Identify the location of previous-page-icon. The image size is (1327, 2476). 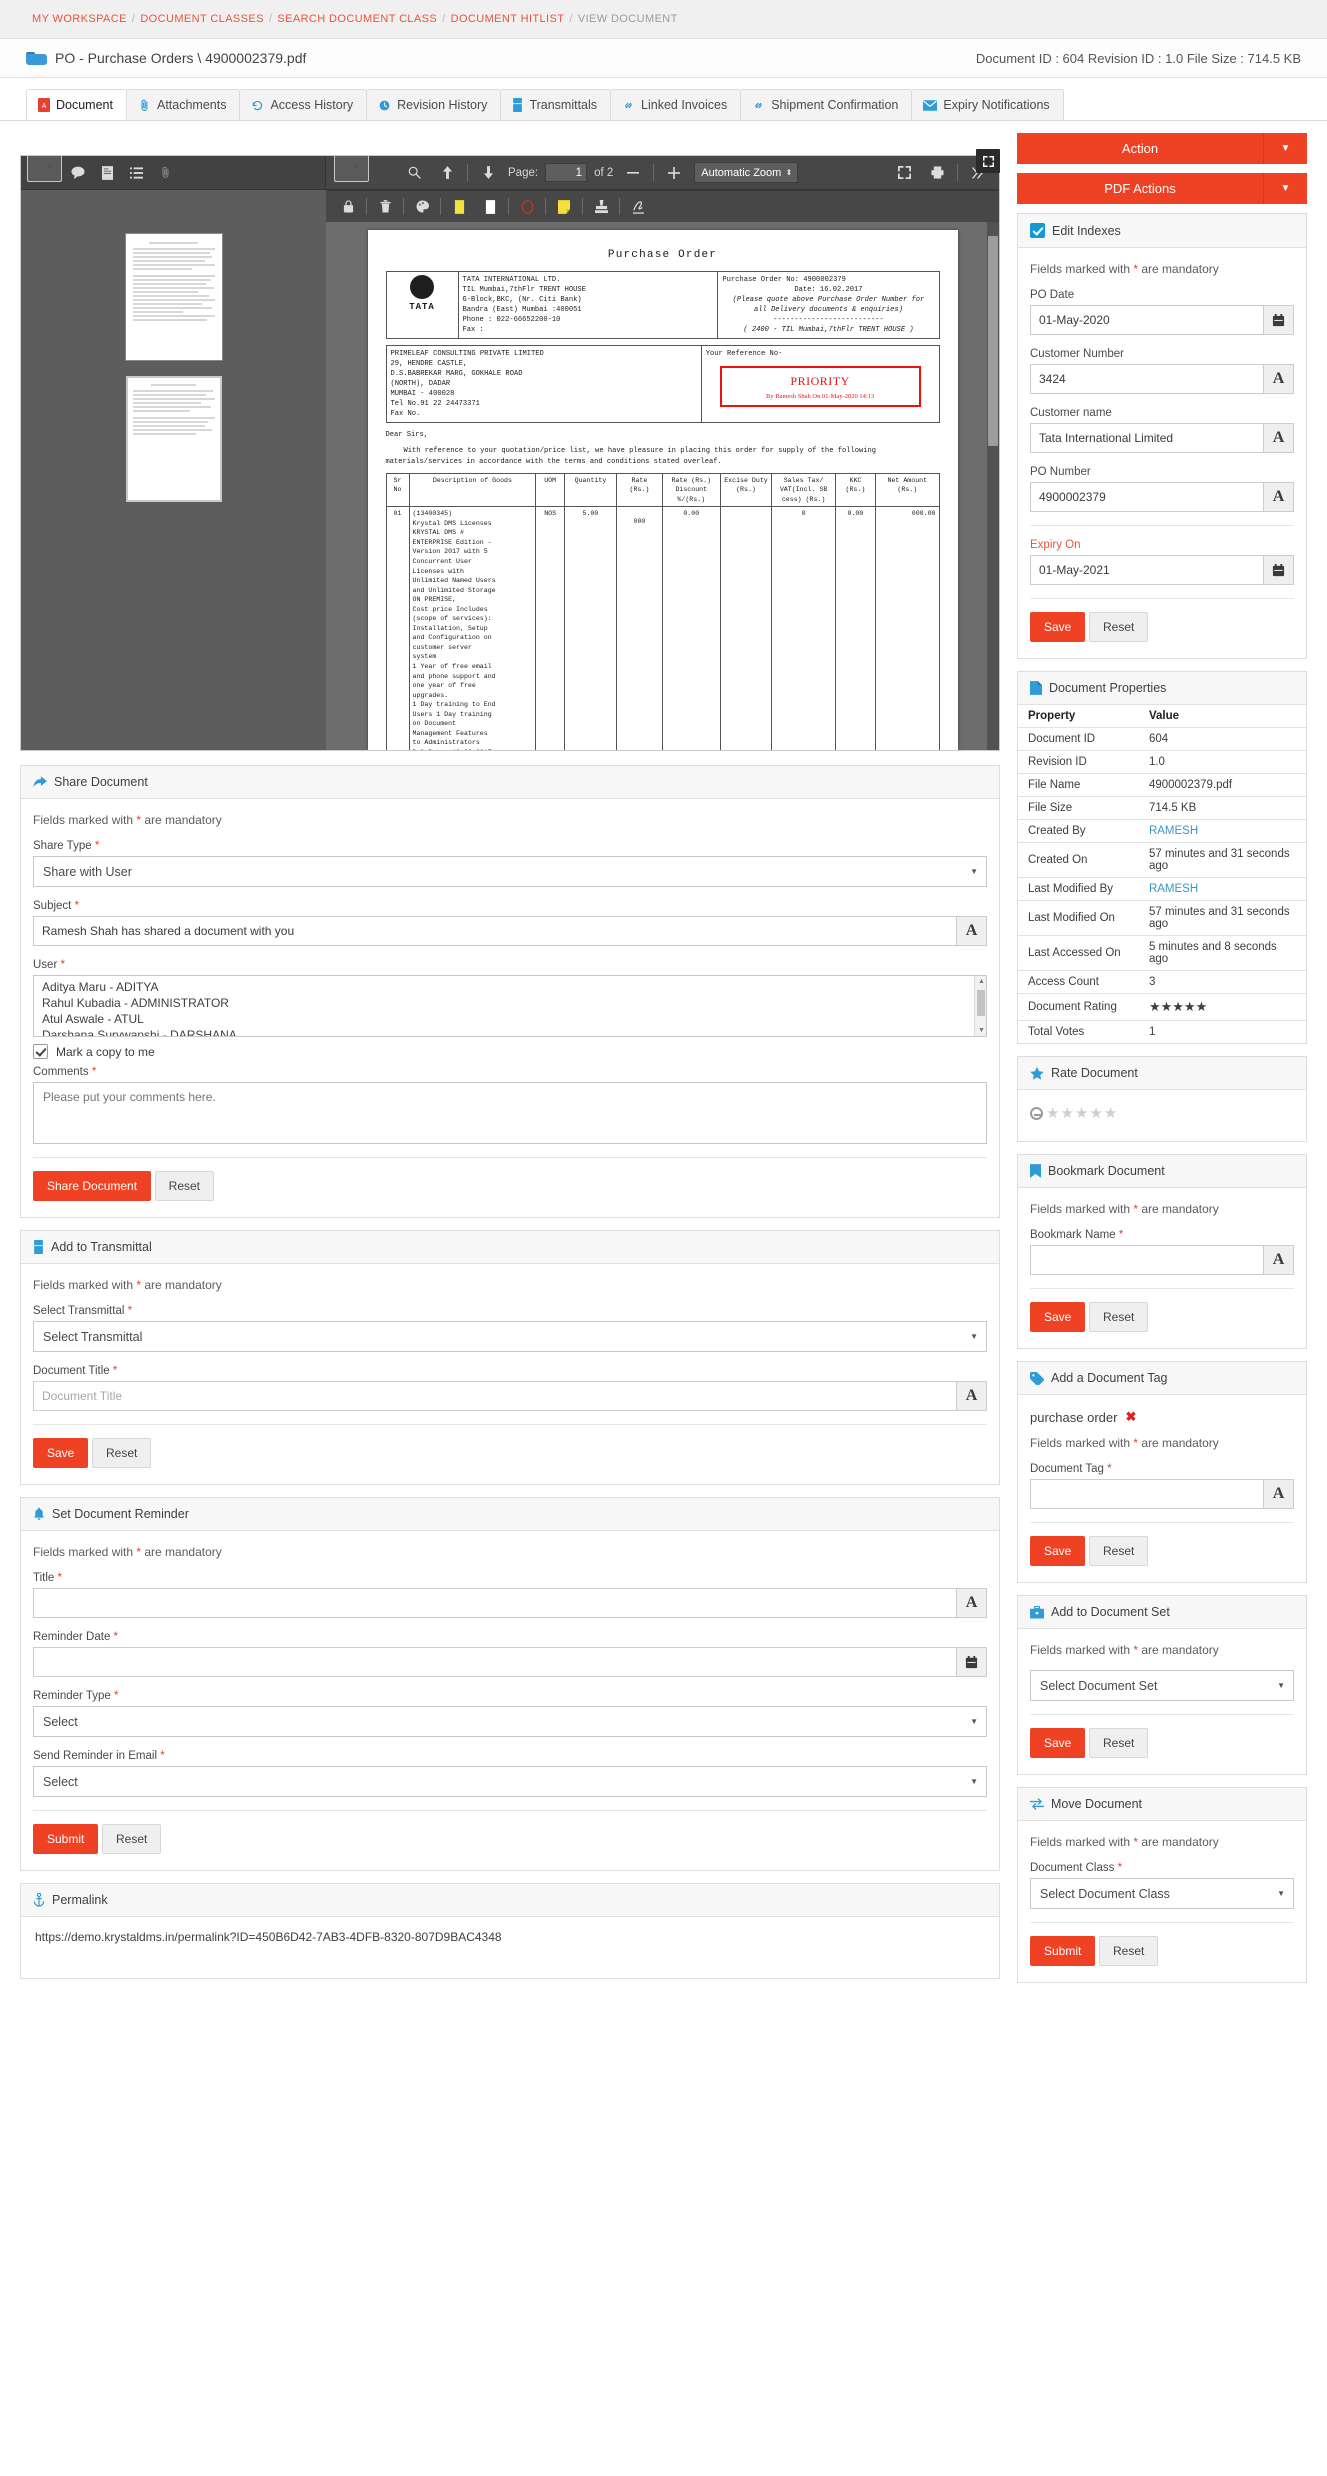
(447, 173).